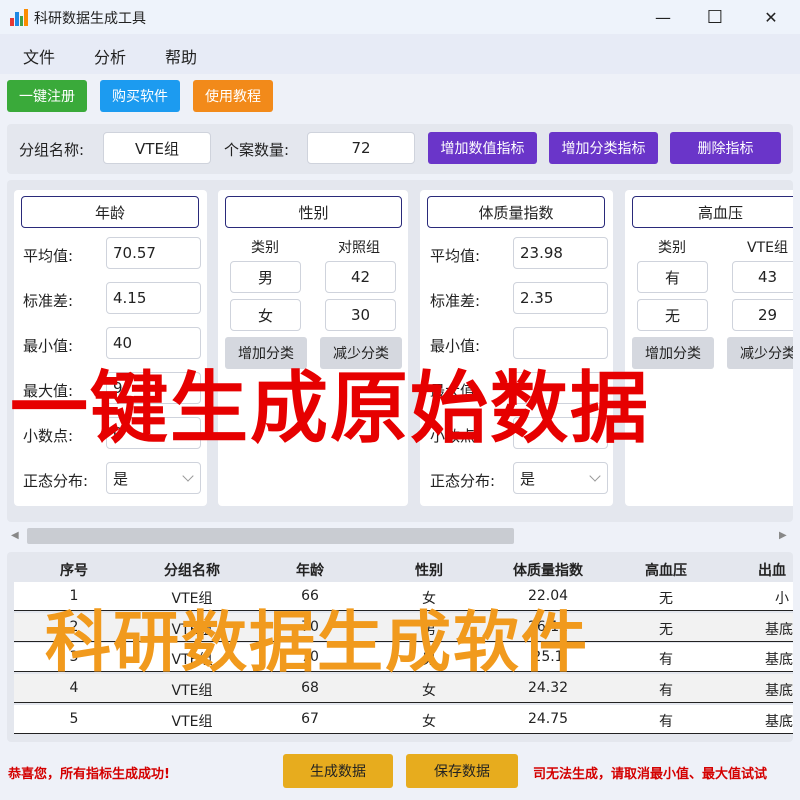 The width and height of the screenshot is (800, 800). Describe the element at coordinates (153, 298) in the screenshot. I see `sd-input: 4.15` at that location.